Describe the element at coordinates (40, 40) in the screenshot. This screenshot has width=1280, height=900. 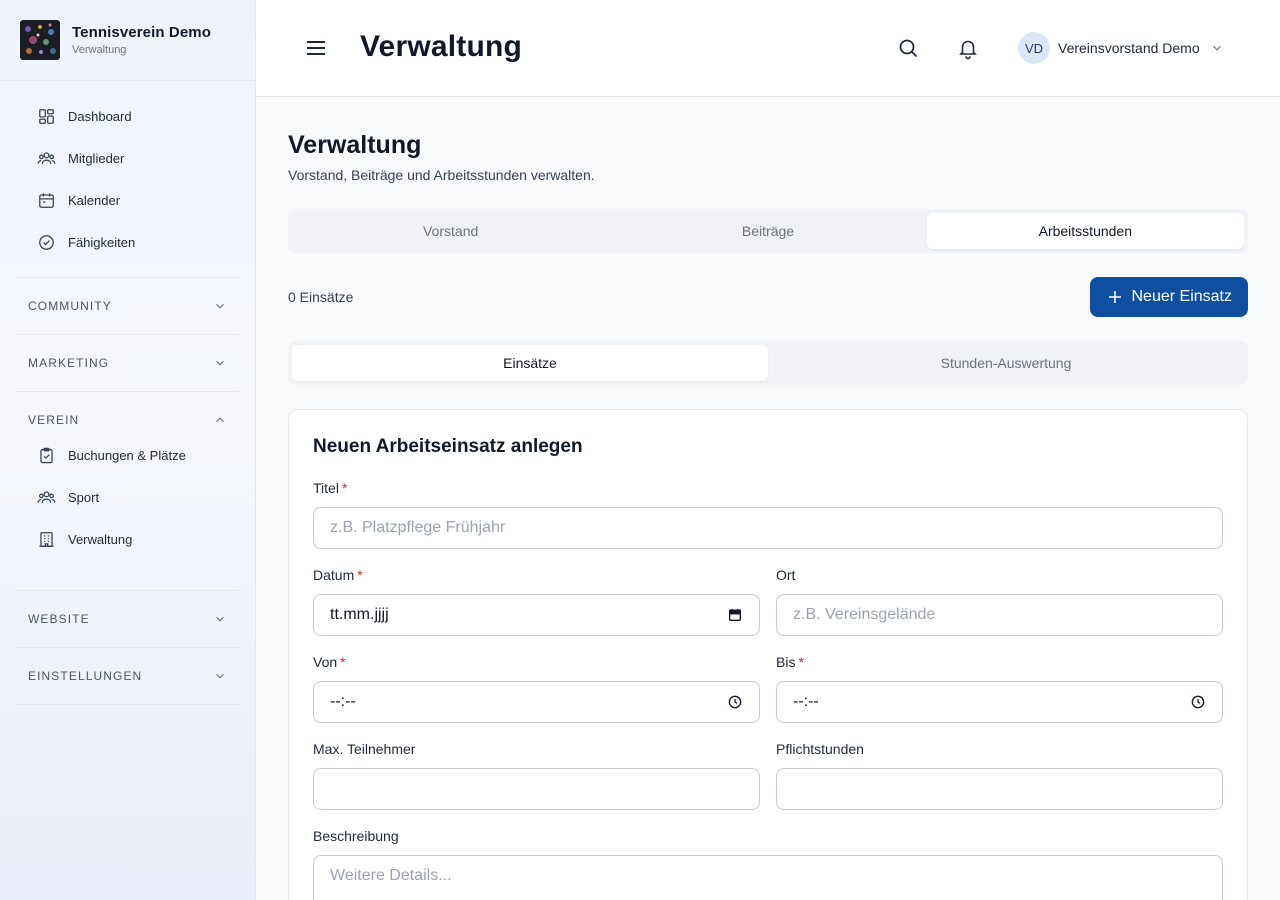
I see `brand-logo` at that location.